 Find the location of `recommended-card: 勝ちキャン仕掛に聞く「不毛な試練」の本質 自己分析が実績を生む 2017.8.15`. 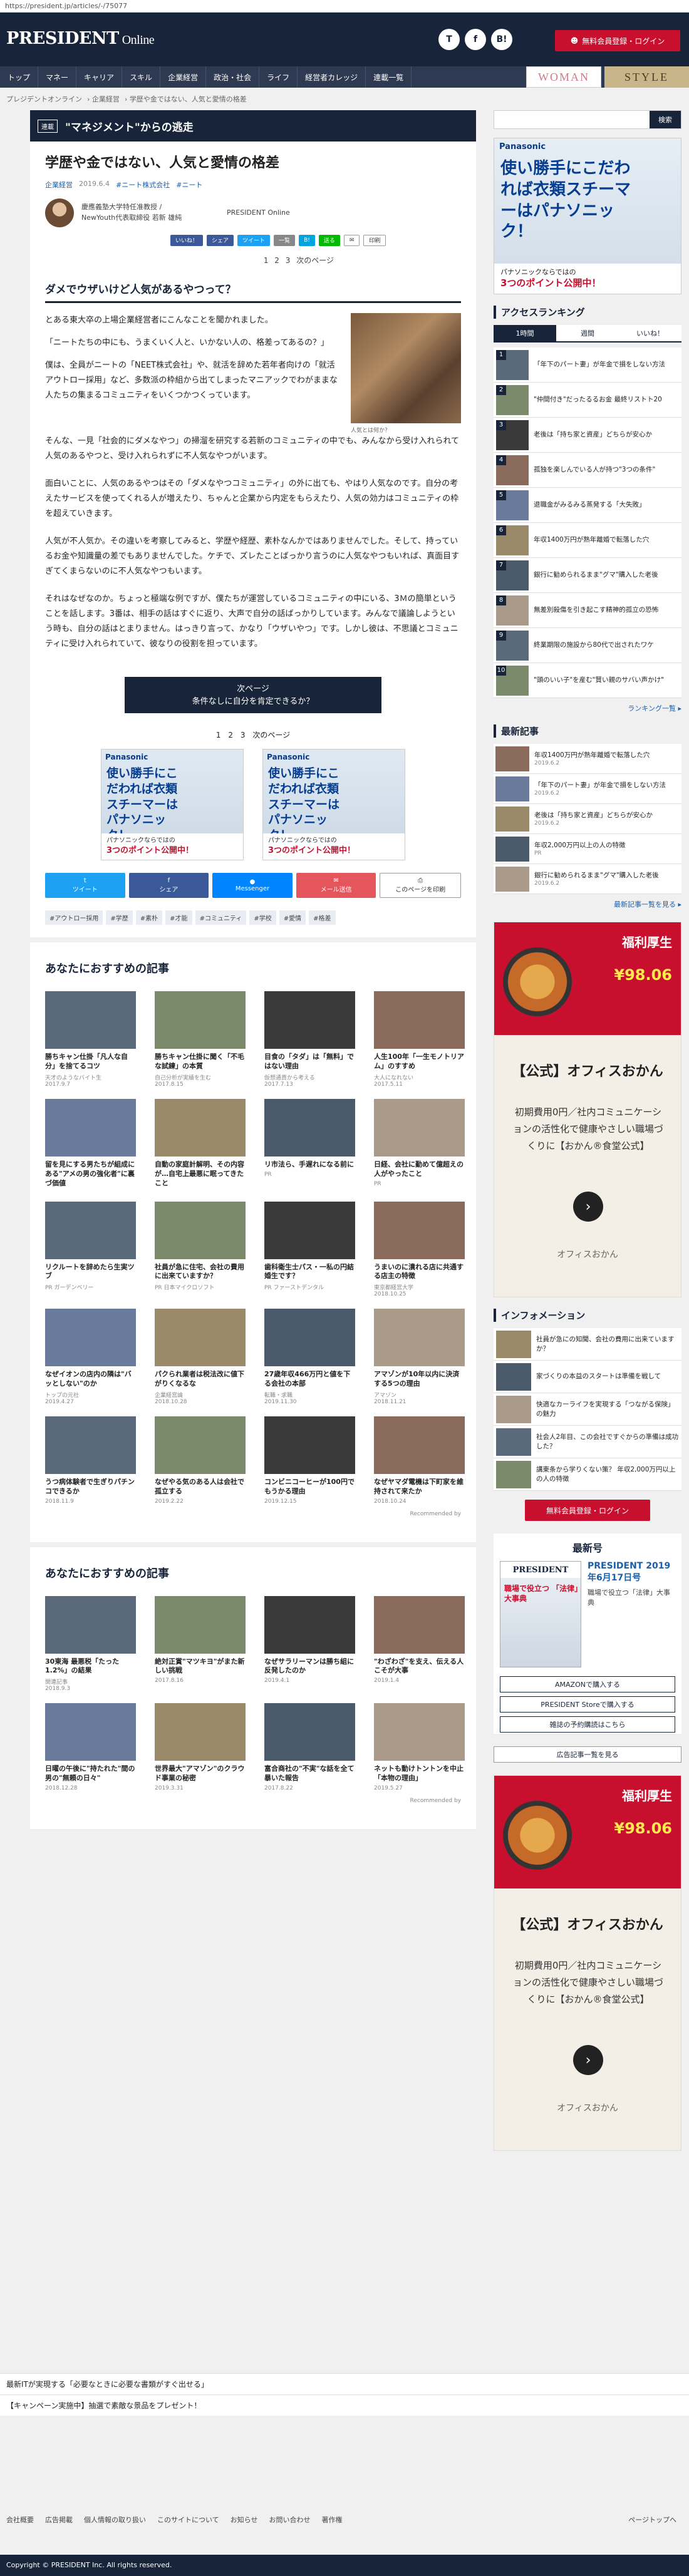

recommended-card: 勝ちキャン仕掛に聞く「不毛な試練」の本質 自己分析が実績を生む 2017.8.15 is located at coordinates (200, 1039).